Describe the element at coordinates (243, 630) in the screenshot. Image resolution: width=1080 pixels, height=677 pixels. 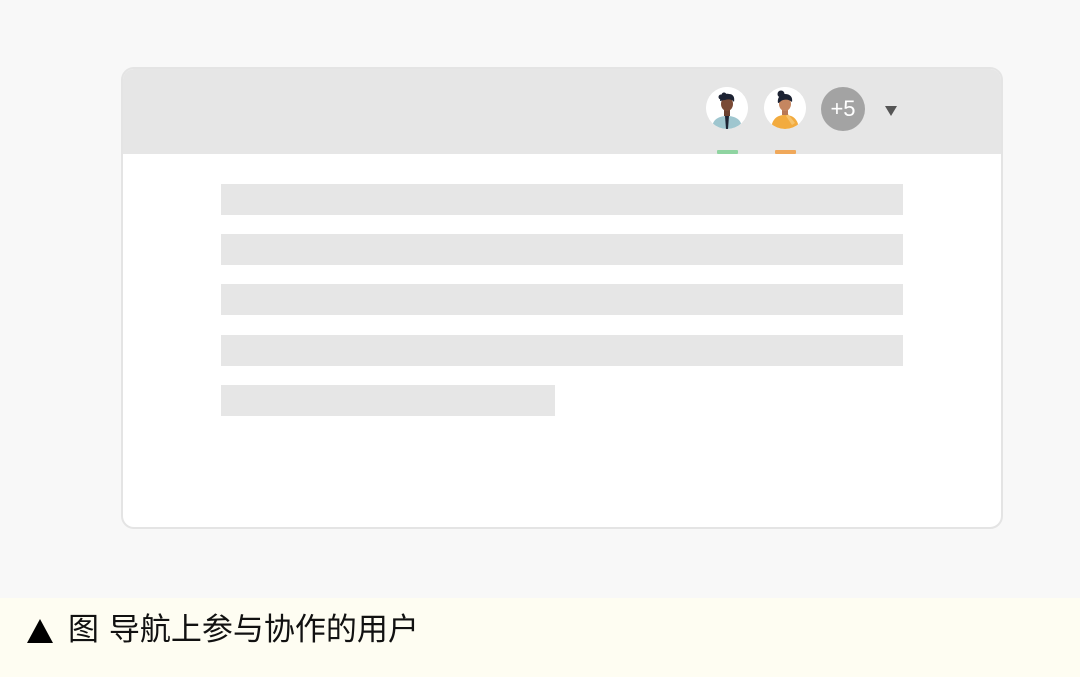
I see `figure-caption: 图 导航上参与协作的用户` at that location.